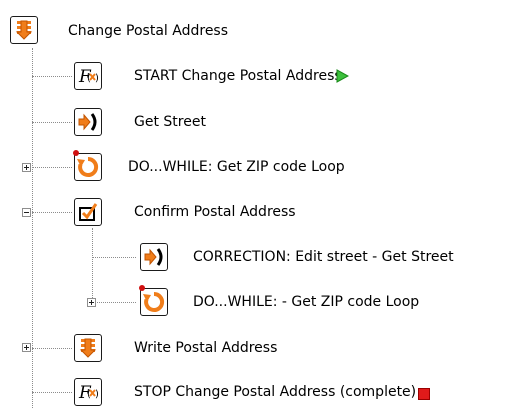 The image size is (516, 409). What do you see at coordinates (215, 212) in the screenshot?
I see `tree-node-label: Confirm Postal Address` at bounding box center [215, 212].